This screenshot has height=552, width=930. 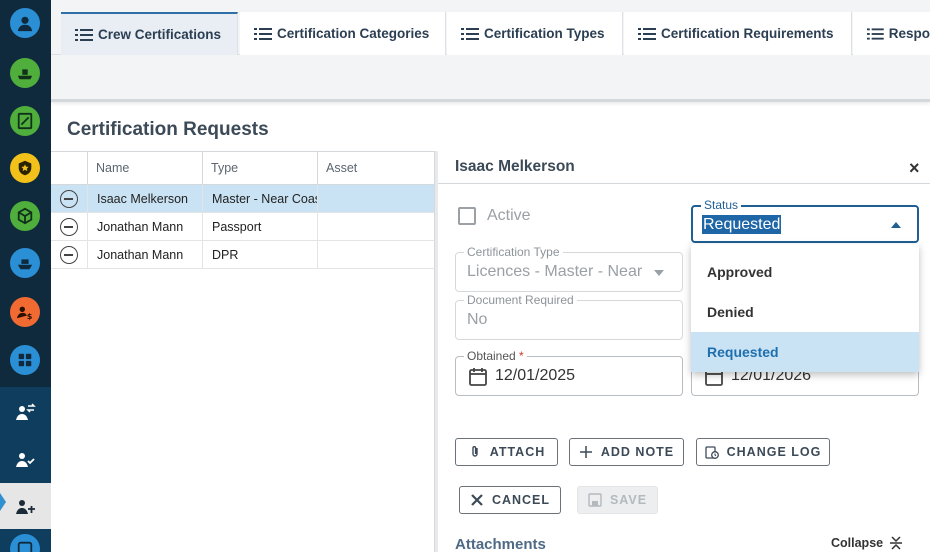 What do you see at coordinates (774, 452) in the screenshot?
I see `change-log-label: CHANGE LOG` at bounding box center [774, 452].